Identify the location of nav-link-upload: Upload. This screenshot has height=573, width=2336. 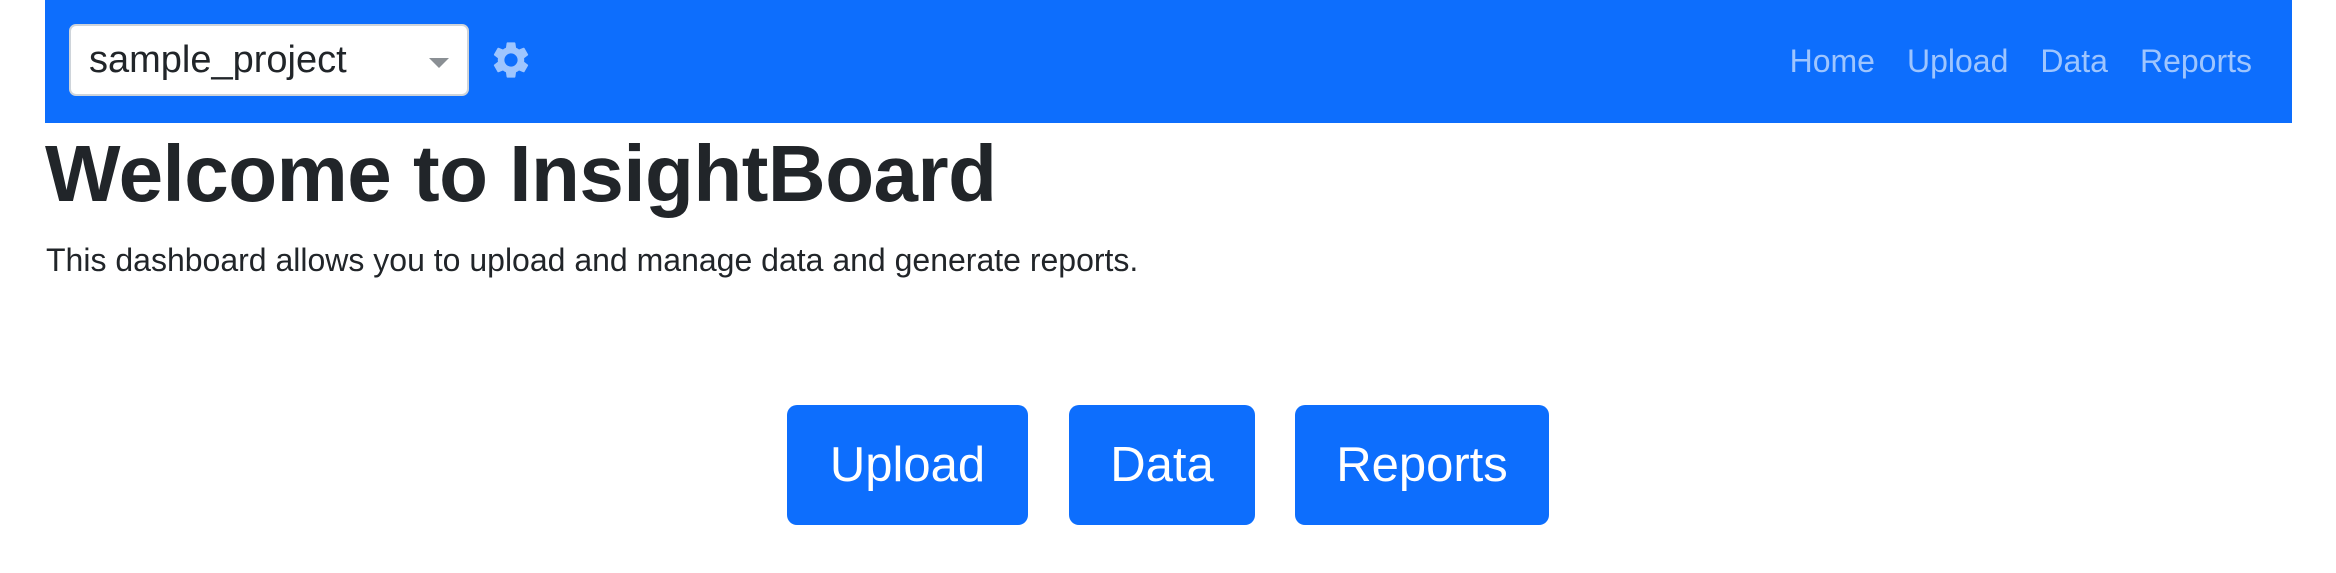
(1957, 61).